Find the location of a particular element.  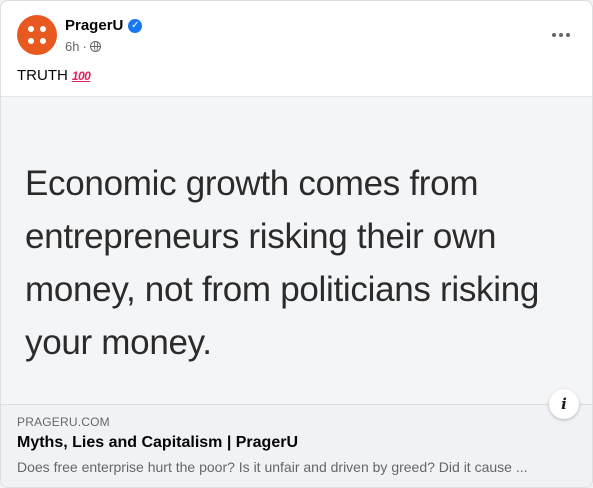

link-title: Myths, Lies and Capitalism | PragerU is located at coordinates (157, 443).